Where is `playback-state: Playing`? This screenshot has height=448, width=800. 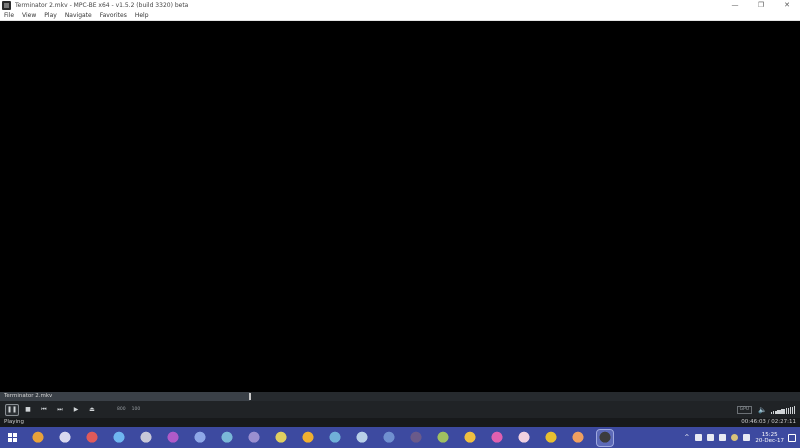 playback-state: Playing is located at coordinates (14, 422).